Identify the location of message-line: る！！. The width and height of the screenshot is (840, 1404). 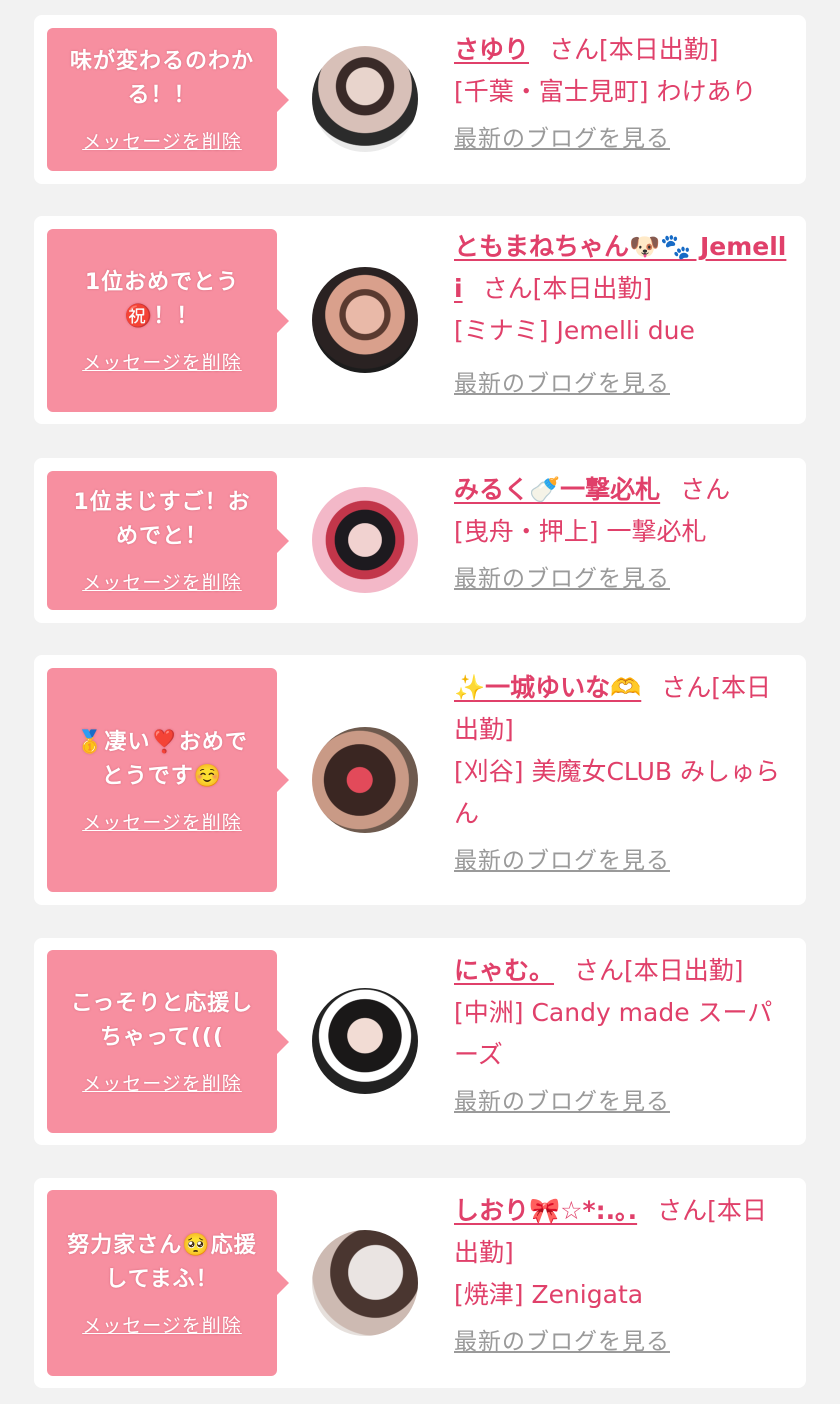
(162, 95).